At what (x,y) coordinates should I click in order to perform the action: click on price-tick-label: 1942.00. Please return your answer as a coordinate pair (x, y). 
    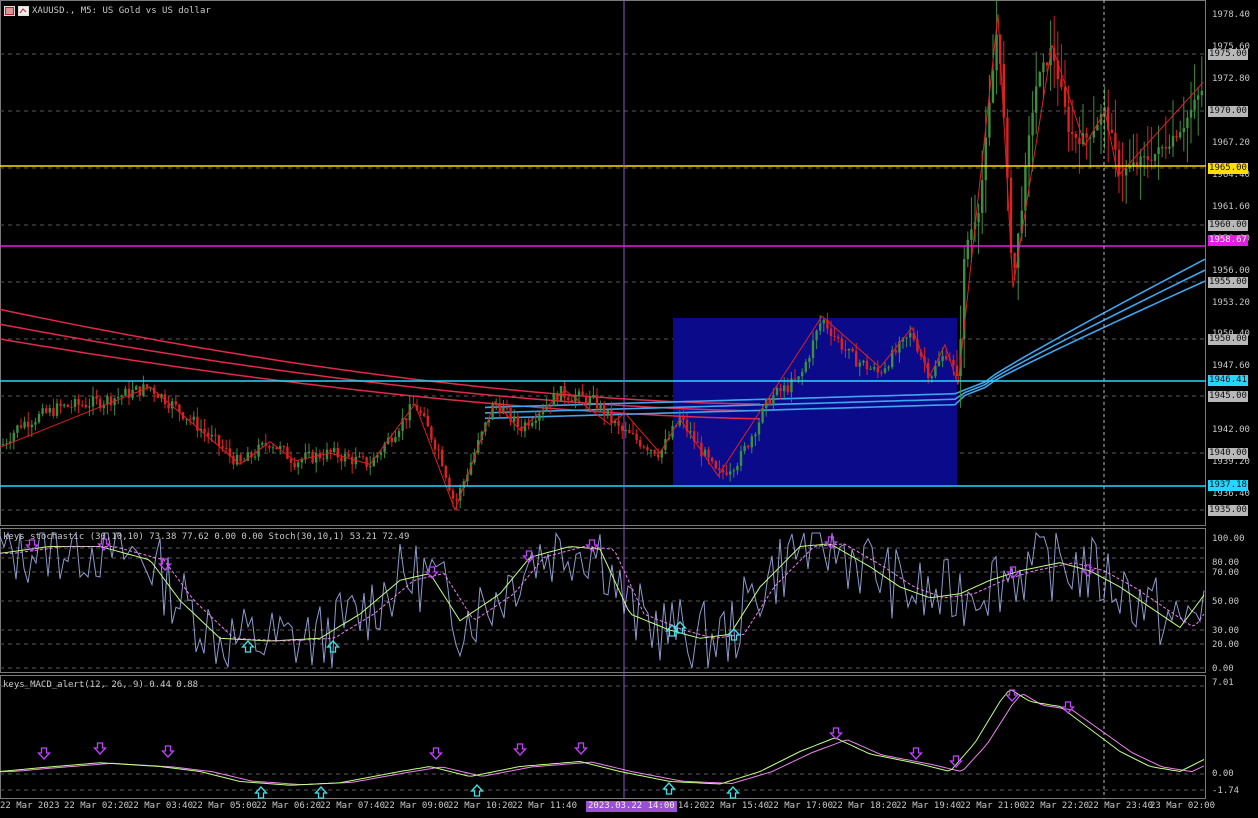
    Looking at the image, I should click on (1231, 430).